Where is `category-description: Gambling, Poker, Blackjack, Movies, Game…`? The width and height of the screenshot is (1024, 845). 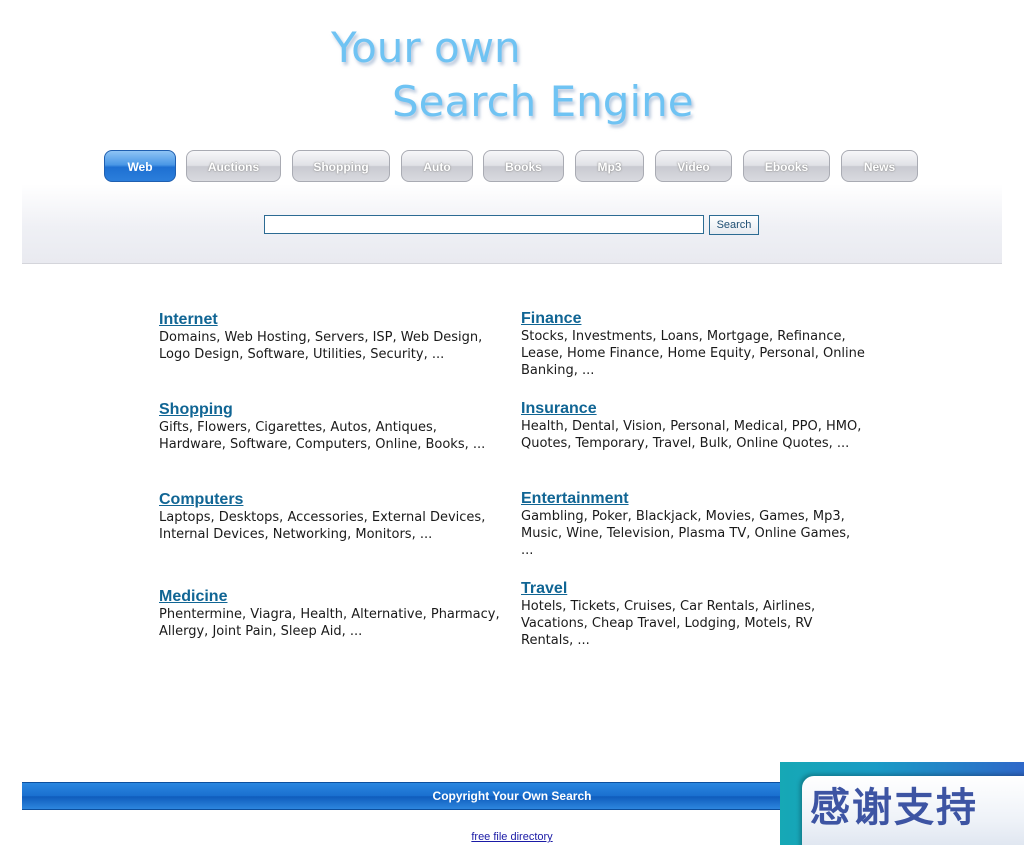 category-description: Gambling, Poker, Blackjack, Movies, Game… is located at coordinates (686, 533).